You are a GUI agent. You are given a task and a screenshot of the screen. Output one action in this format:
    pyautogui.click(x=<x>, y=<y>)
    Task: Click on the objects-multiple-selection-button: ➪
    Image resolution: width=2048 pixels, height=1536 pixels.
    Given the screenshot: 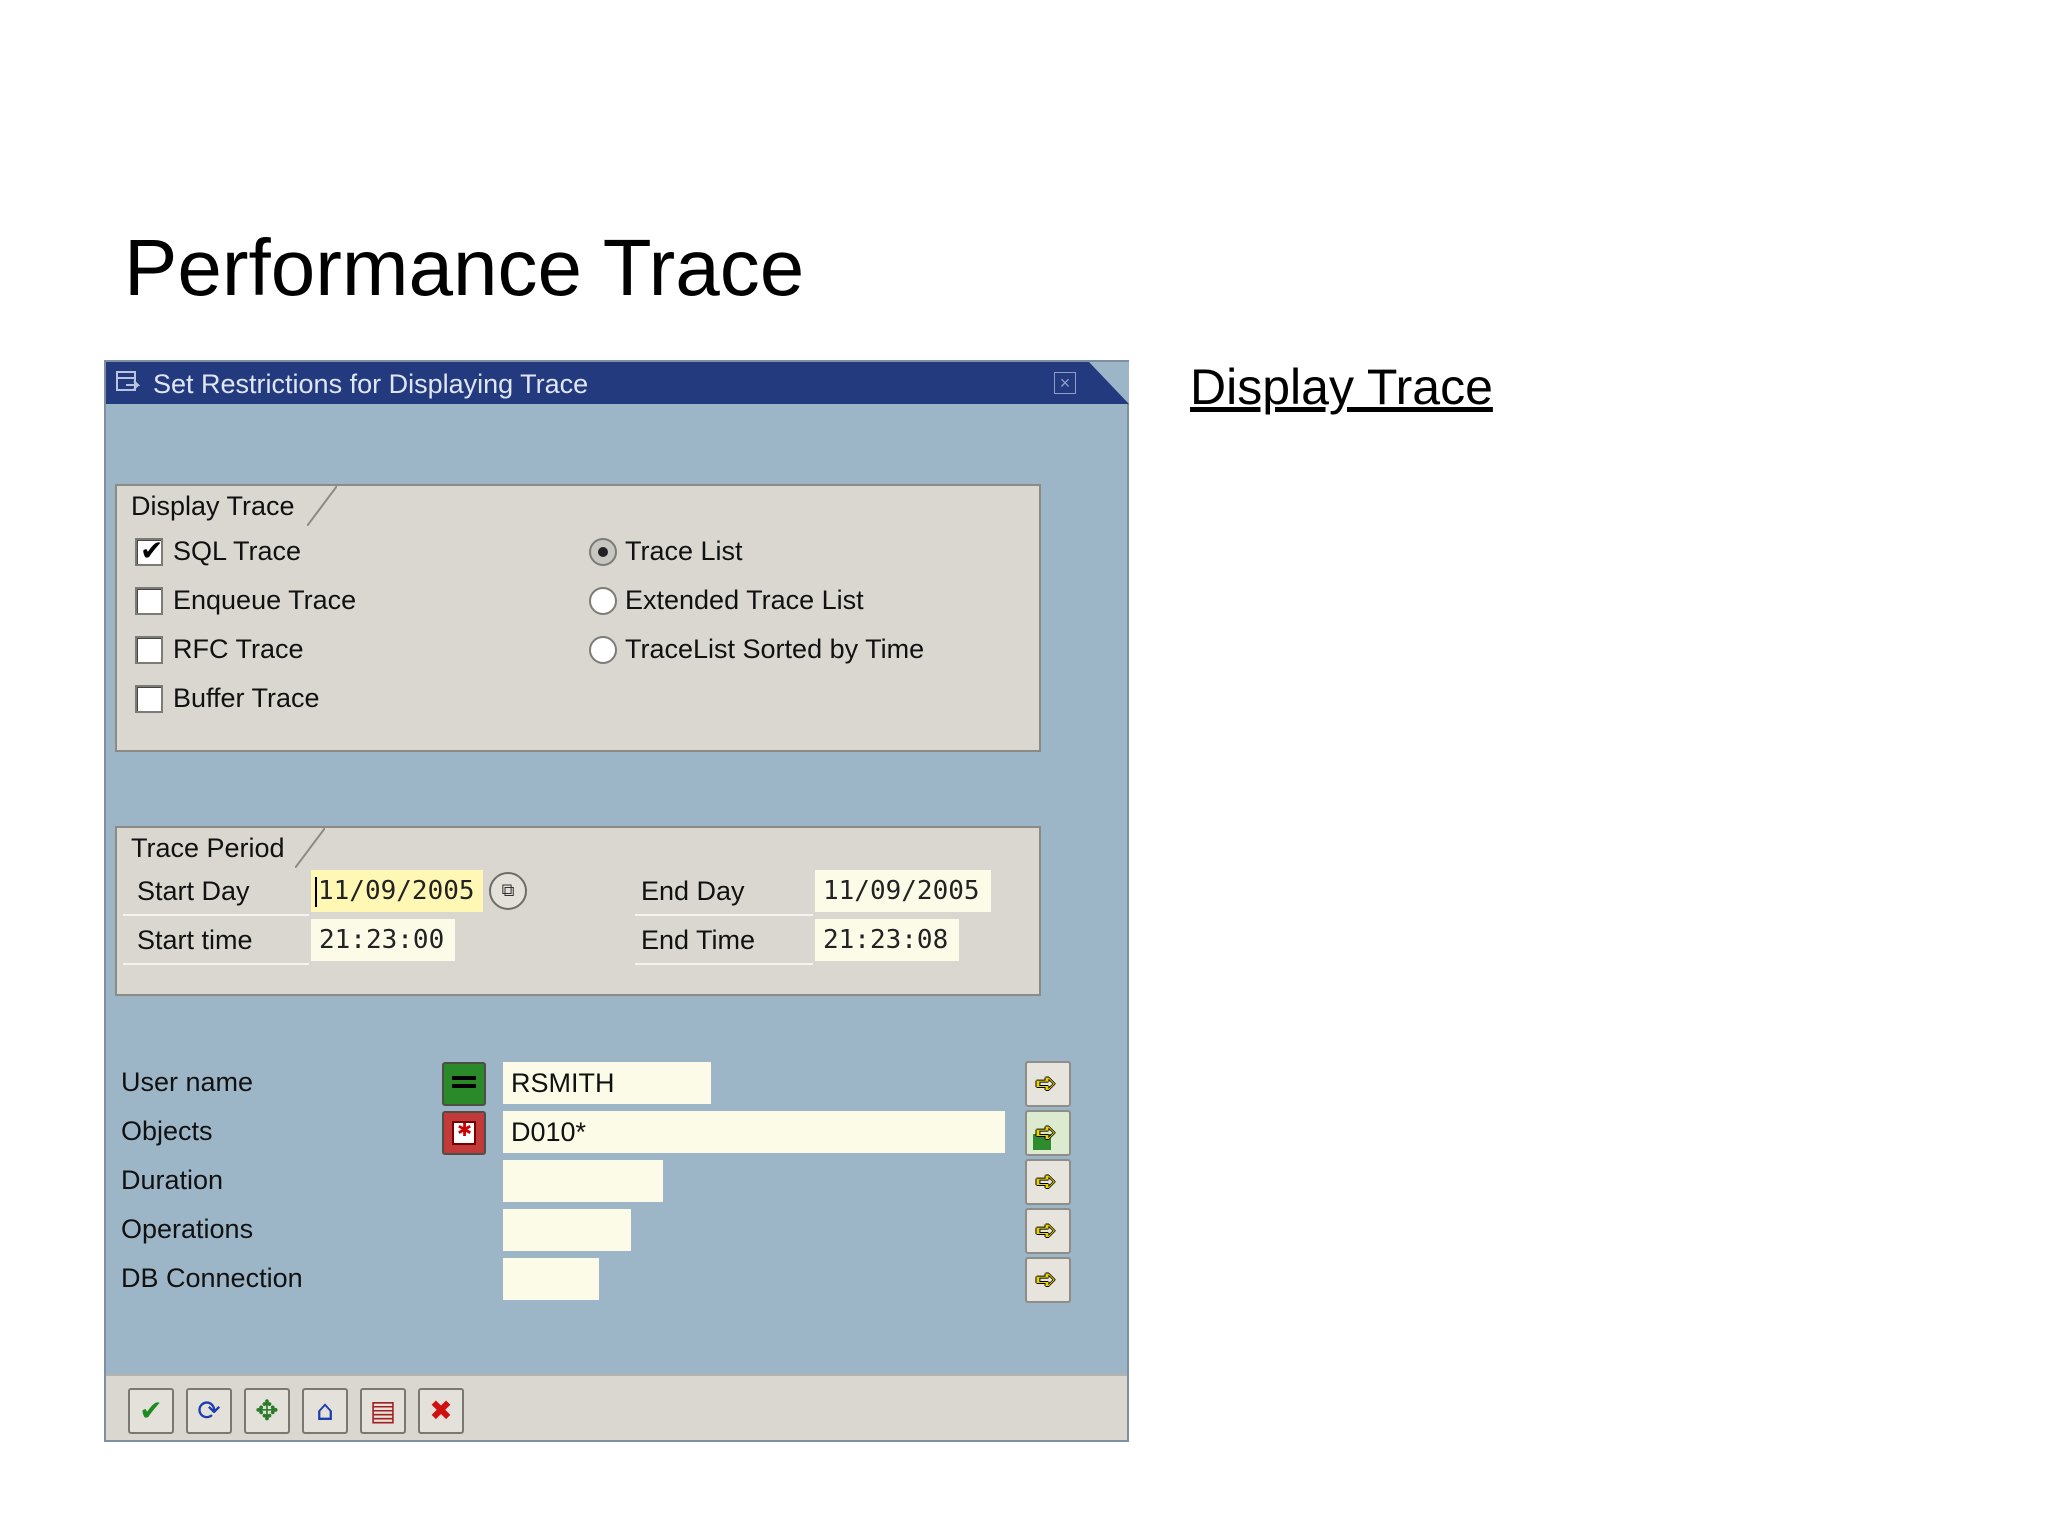 What is the action you would take?
    pyautogui.click(x=1048, y=1133)
    